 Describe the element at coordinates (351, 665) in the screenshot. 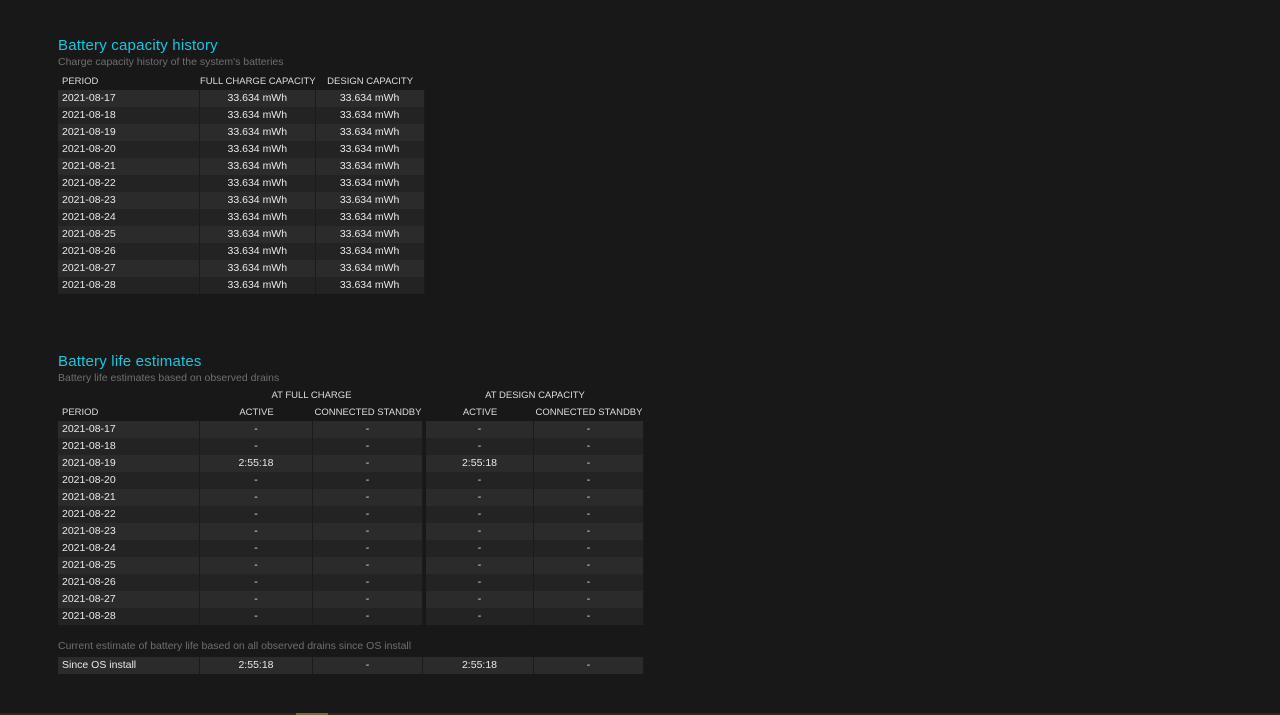

I see `since-install-row: Since OS install 2:55:18 - 2:55:18 -` at that location.